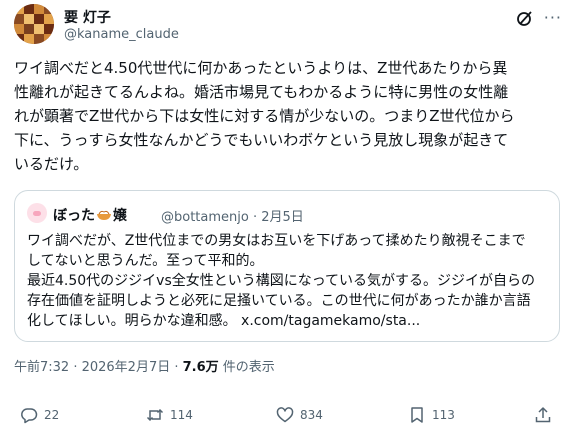 The width and height of the screenshot is (576, 430). Describe the element at coordinates (98, 367) in the screenshot. I see `post-timestamp: 午前7:32 · 2026年2月7日 ·` at that location.